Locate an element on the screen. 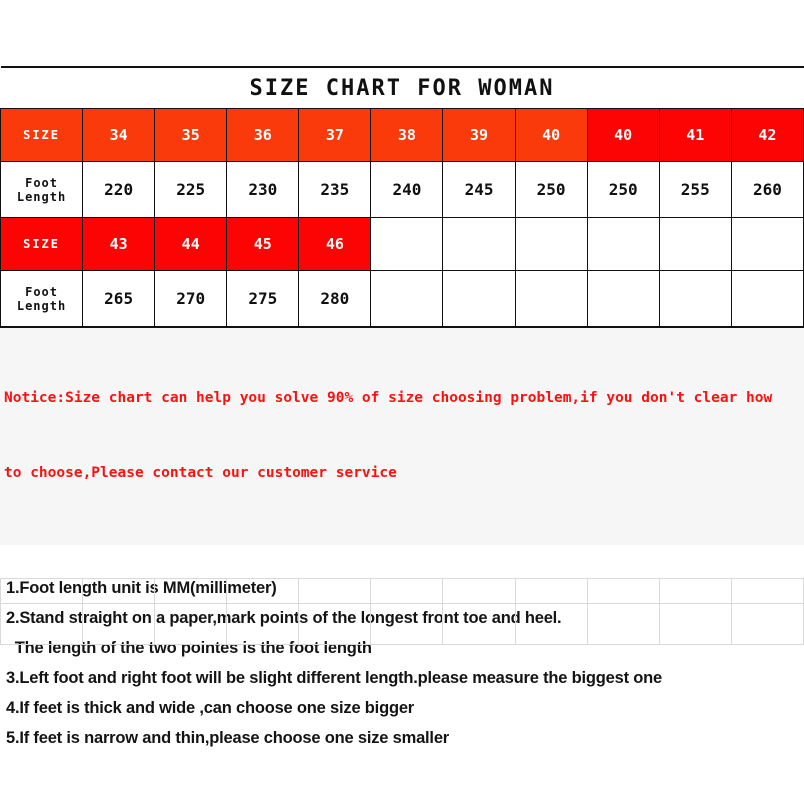  foot-length-cell: 230 is located at coordinates (263, 189).